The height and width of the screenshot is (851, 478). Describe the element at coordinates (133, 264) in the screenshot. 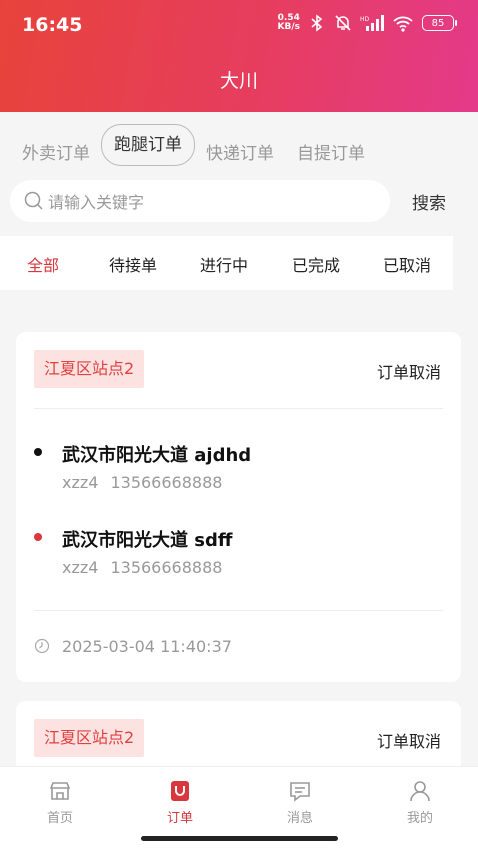

I see `tab-status-pending: 待接单` at that location.